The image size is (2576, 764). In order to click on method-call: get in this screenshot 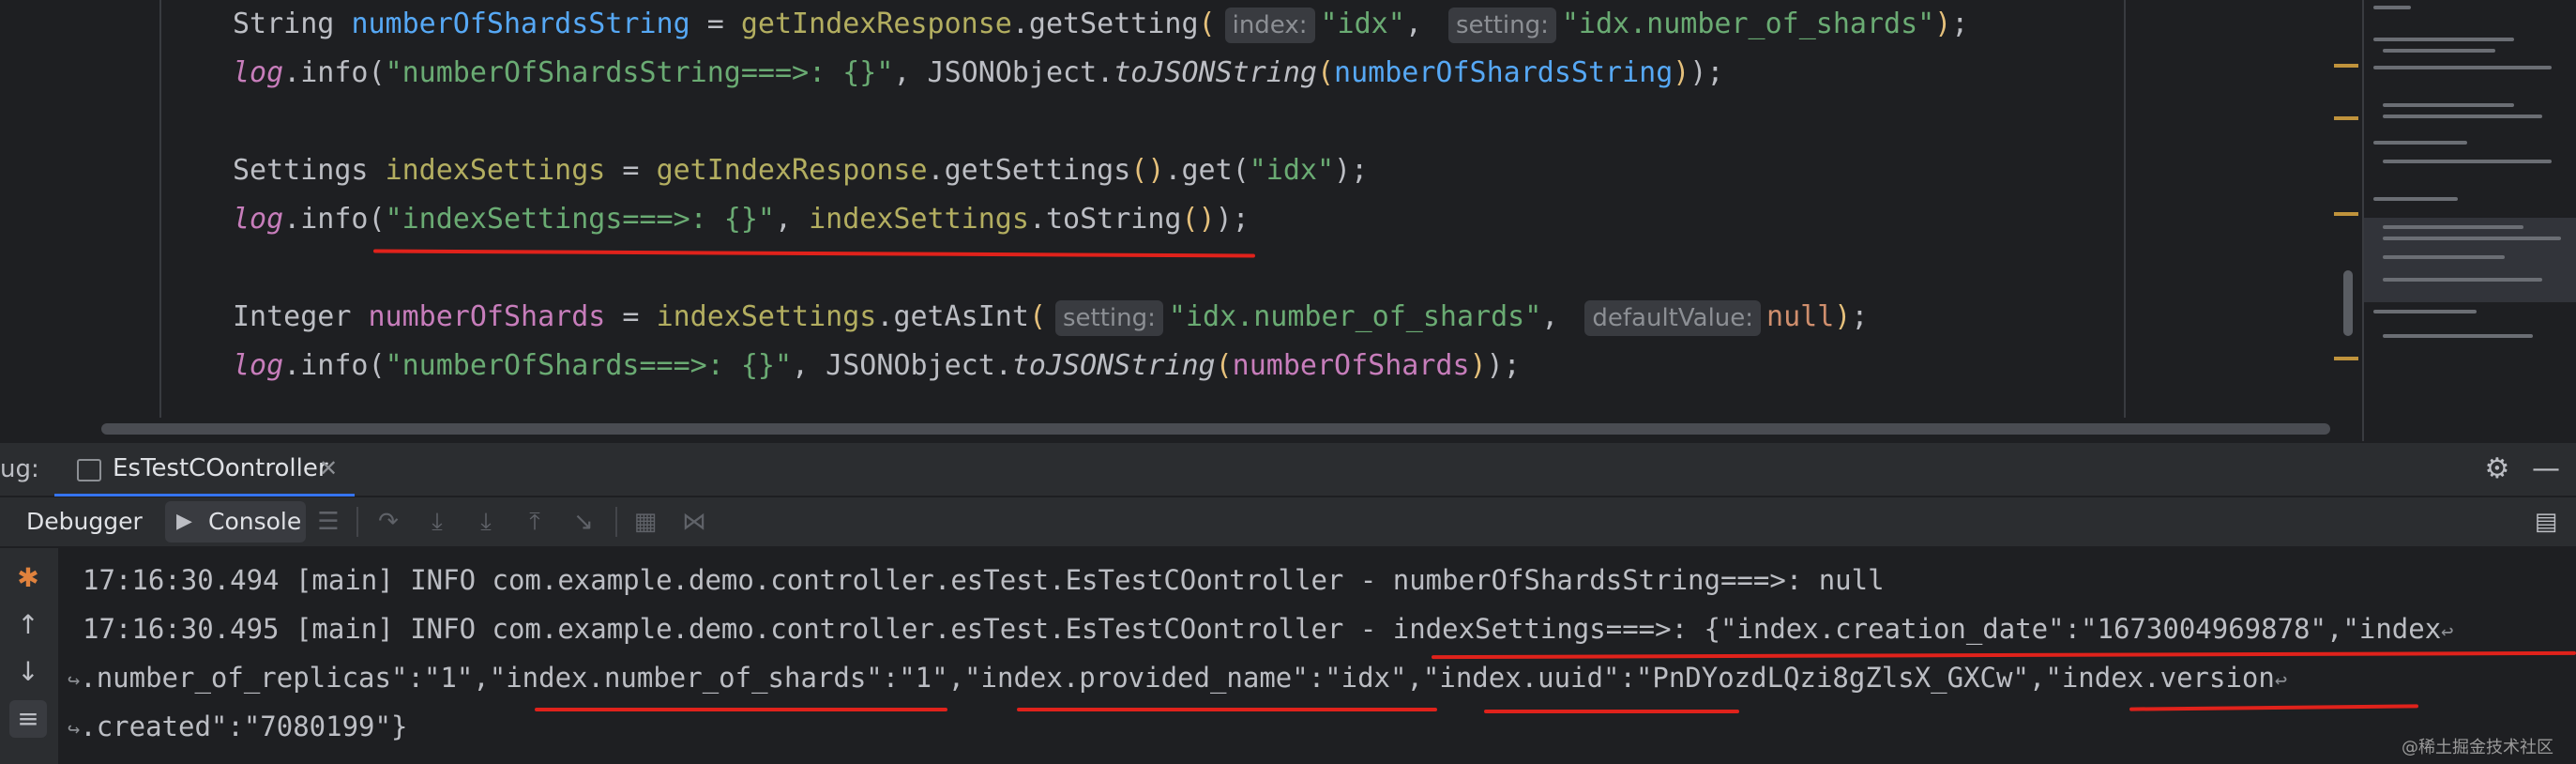, I will do `click(1207, 170)`.